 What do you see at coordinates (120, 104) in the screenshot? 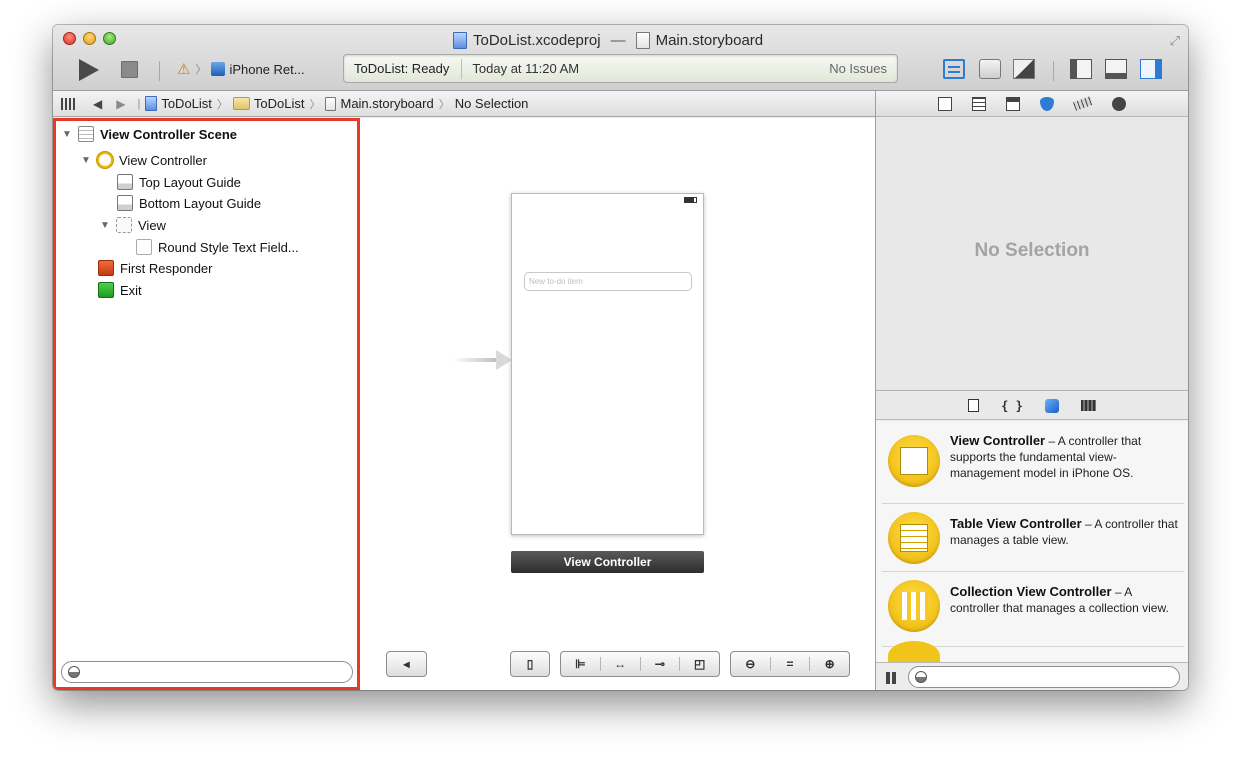
I see `forward-arrow-icon: ▶` at bounding box center [120, 104].